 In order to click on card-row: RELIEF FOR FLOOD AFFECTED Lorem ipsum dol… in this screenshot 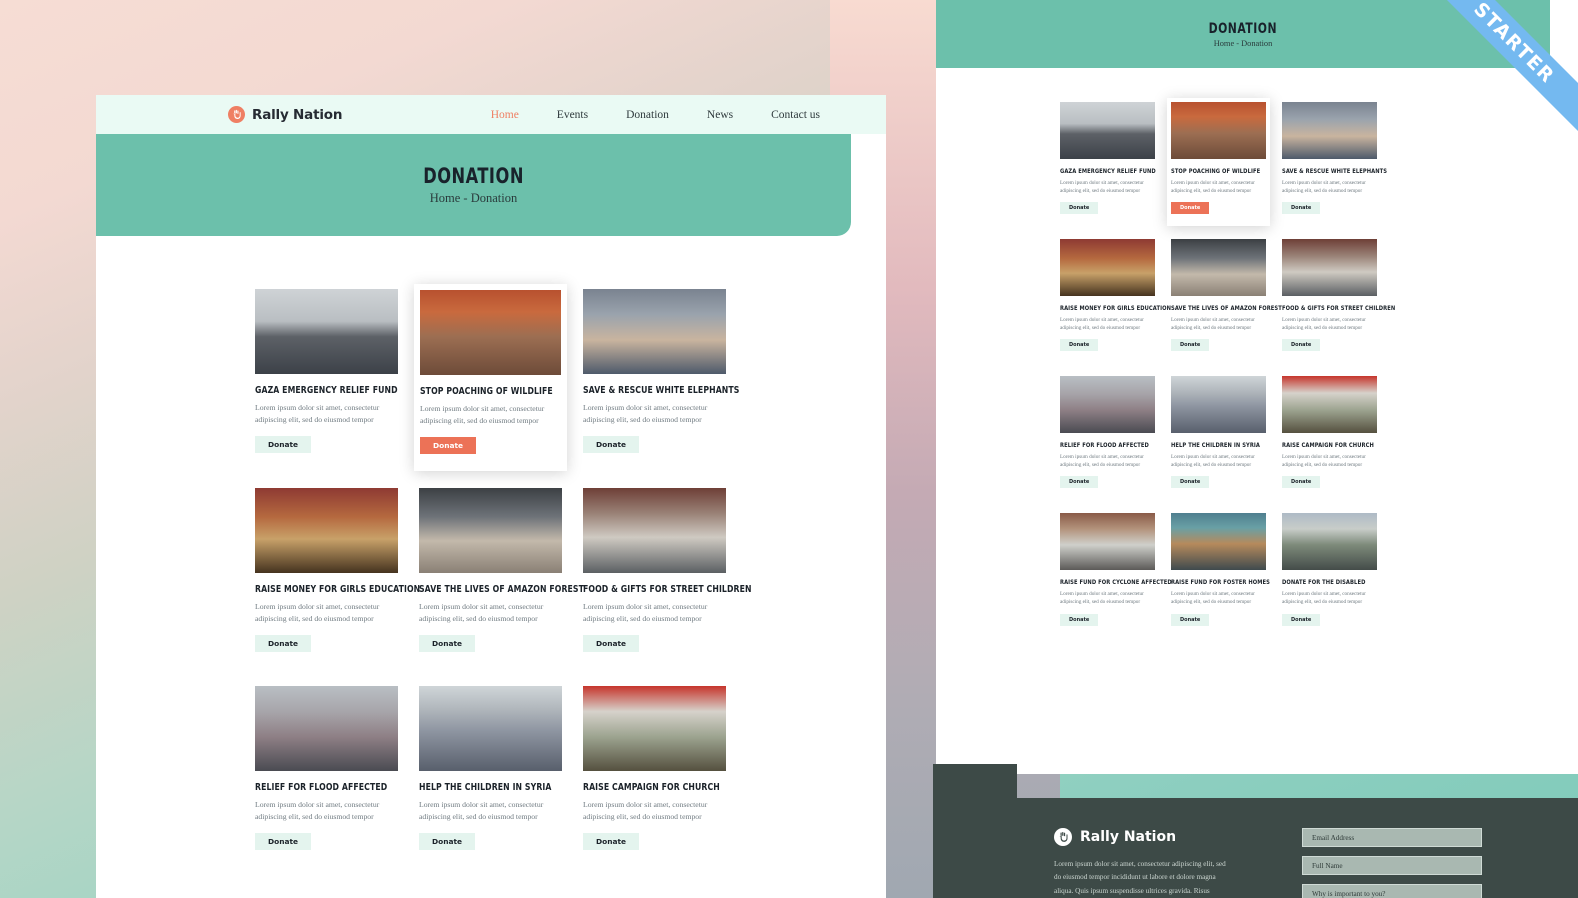, I will do `click(1317, 436)`.